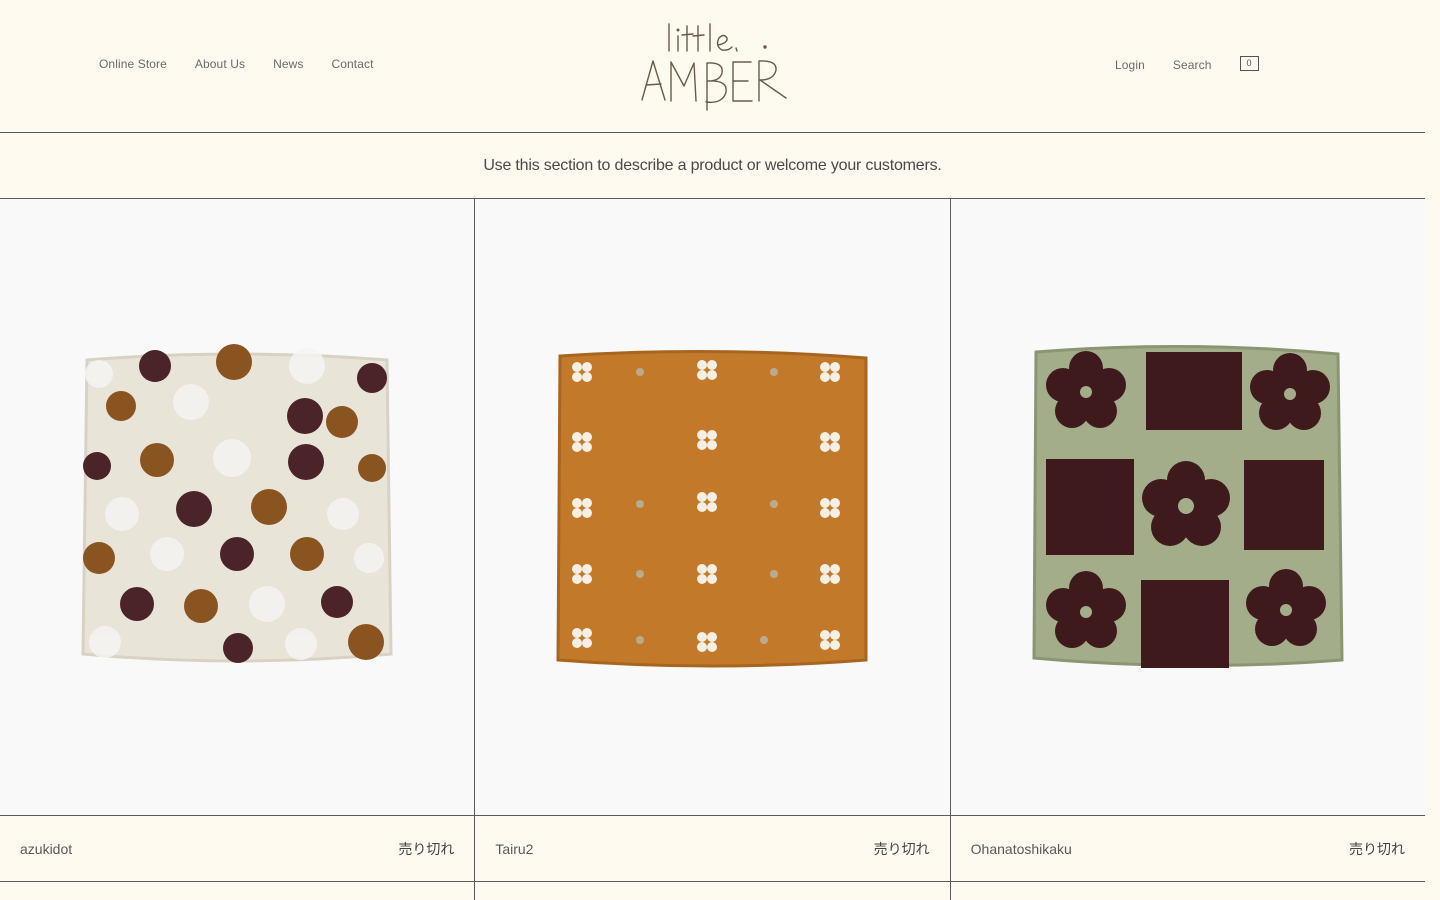 The width and height of the screenshot is (1440, 900). I want to click on polka-dot-towel-icon, so click(237, 503).